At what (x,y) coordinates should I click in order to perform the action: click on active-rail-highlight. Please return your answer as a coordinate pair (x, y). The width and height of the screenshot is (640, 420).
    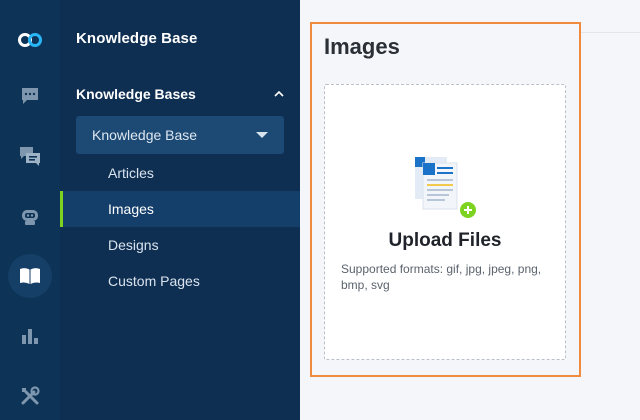
    Looking at the image, I should click on (30, 276).